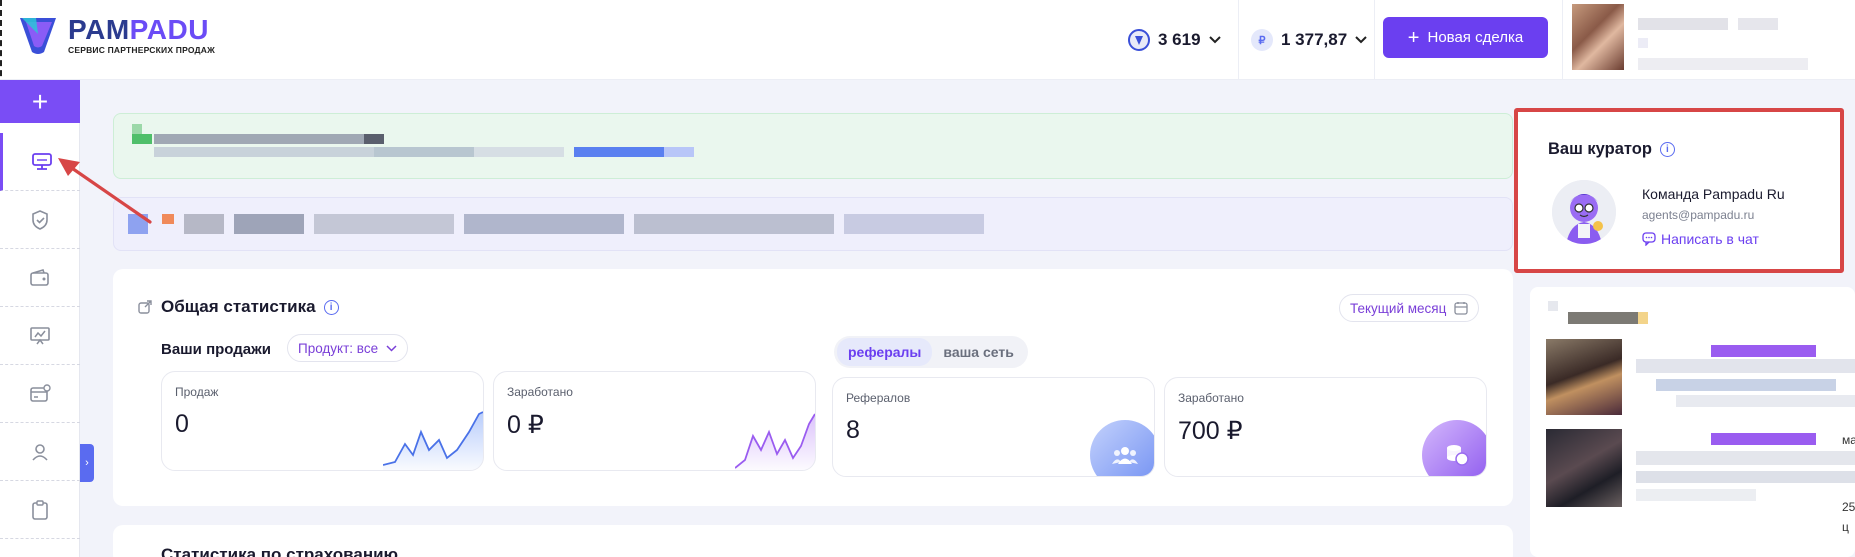 The height and width of the screenshot is (557, 1855). I want to click on sidebar-item-cards, so click(40, 394).